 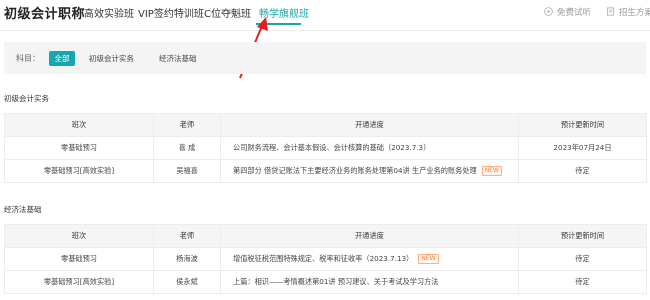 What do you see at coordinates (278, 24) in the screenshot?
I see `active-tab-underline` at bounding box center [278, 24].